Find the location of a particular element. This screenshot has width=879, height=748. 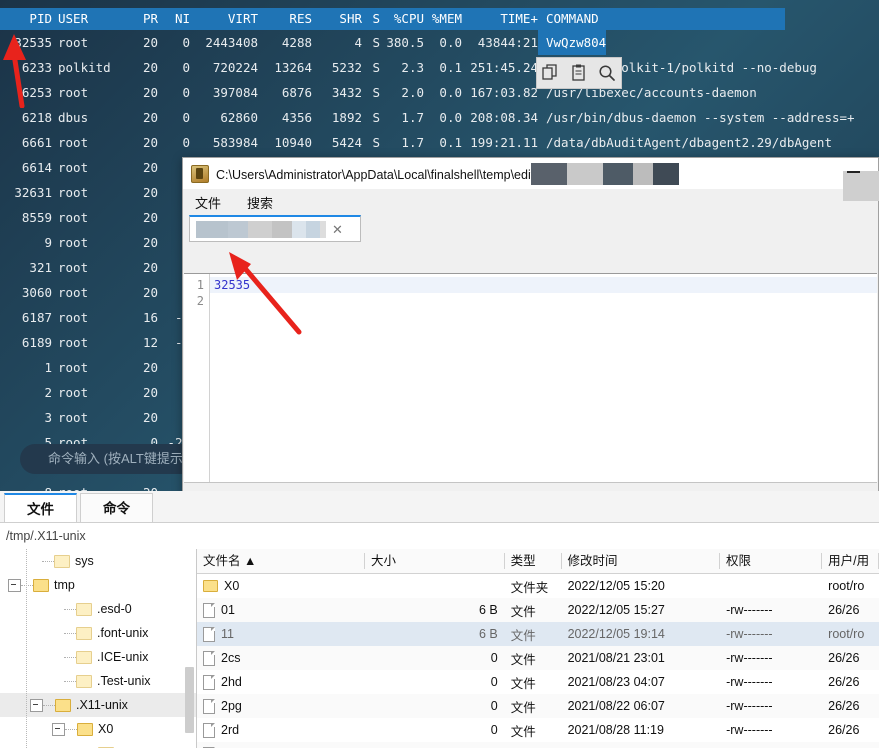

column-header: 大小 is located at coordinates (435, 561).